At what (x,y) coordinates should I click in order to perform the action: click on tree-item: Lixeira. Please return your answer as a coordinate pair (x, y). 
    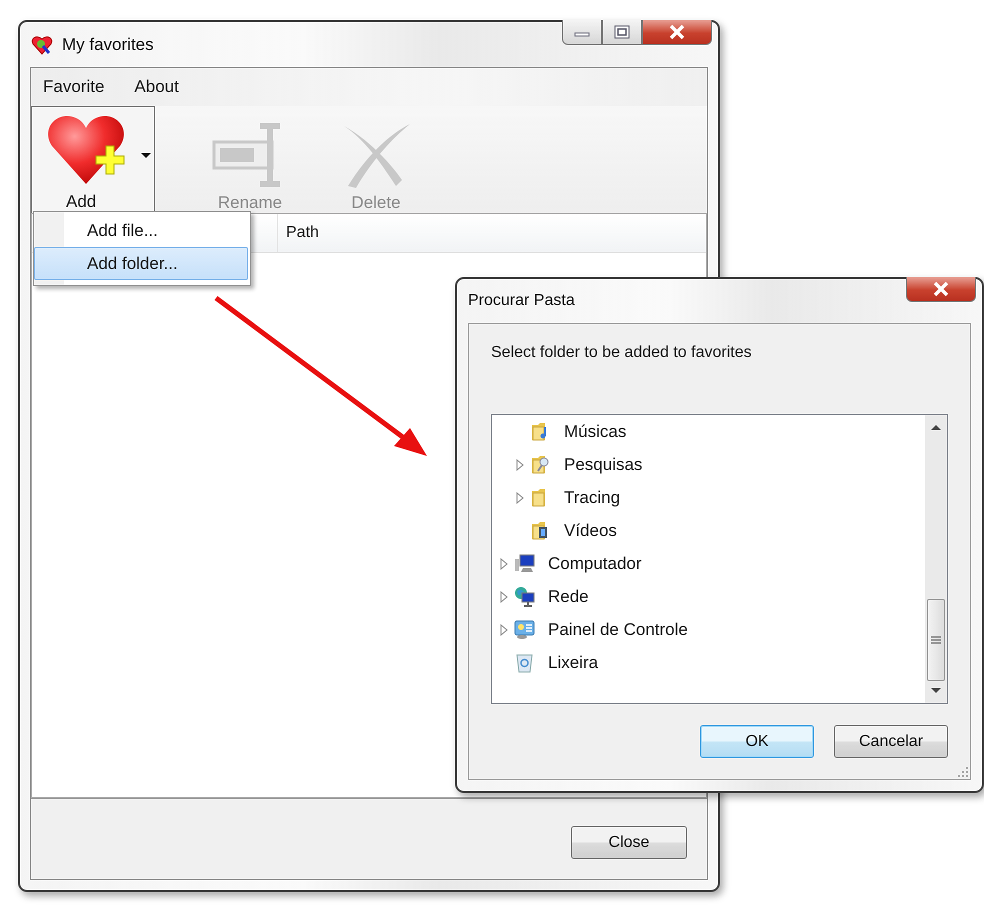
    Looking at the image, I should click on (708, 662).